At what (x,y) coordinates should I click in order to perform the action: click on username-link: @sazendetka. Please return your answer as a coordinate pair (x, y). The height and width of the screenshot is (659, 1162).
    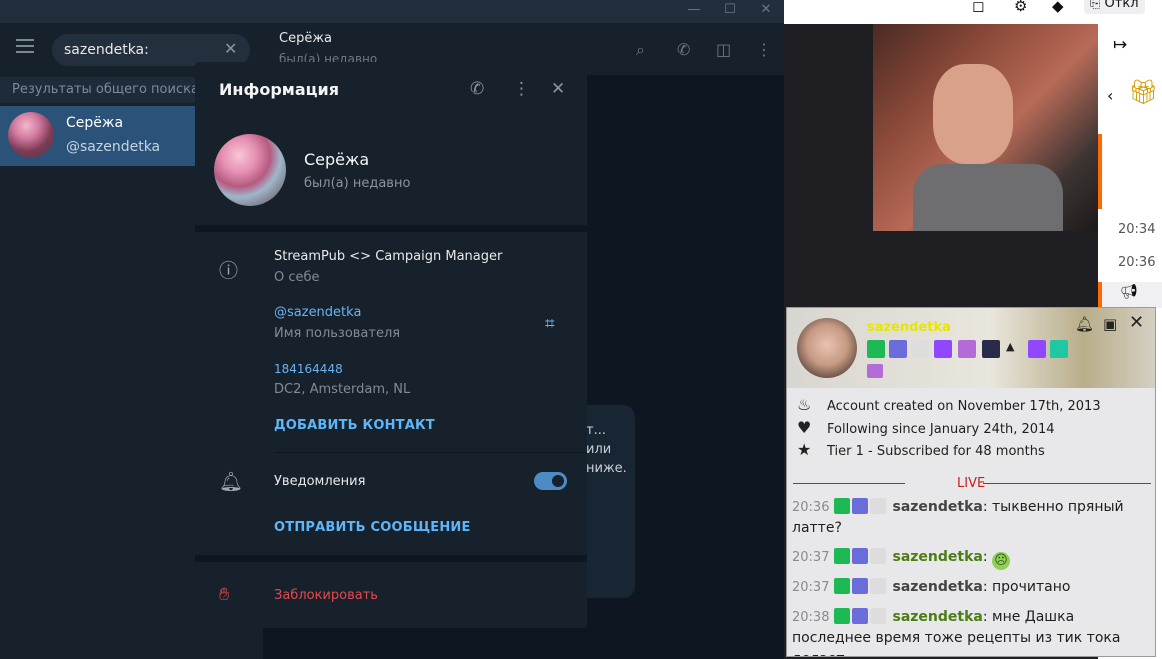
    Looking at the image, I should click on (317, 312).